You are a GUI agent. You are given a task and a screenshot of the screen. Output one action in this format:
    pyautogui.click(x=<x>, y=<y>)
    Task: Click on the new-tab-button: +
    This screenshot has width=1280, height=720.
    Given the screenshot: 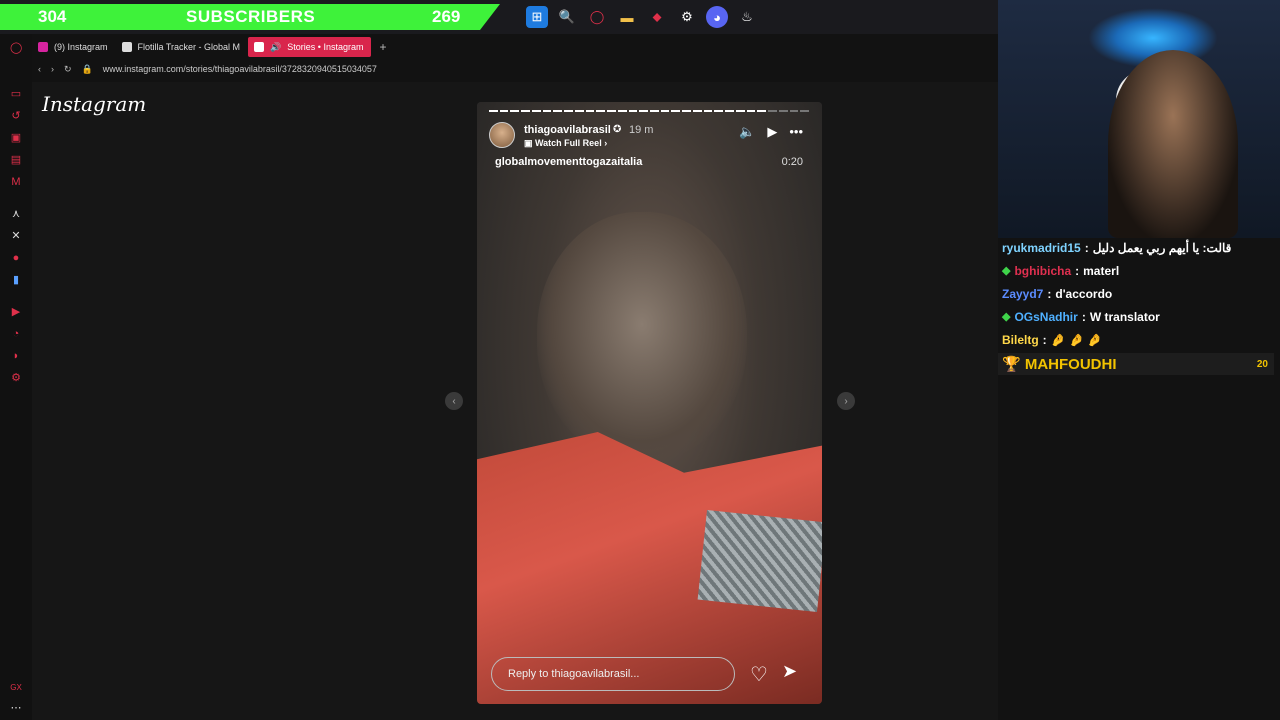 What is the action you would take?
    pyautogui.click(x=382, y=47)
    